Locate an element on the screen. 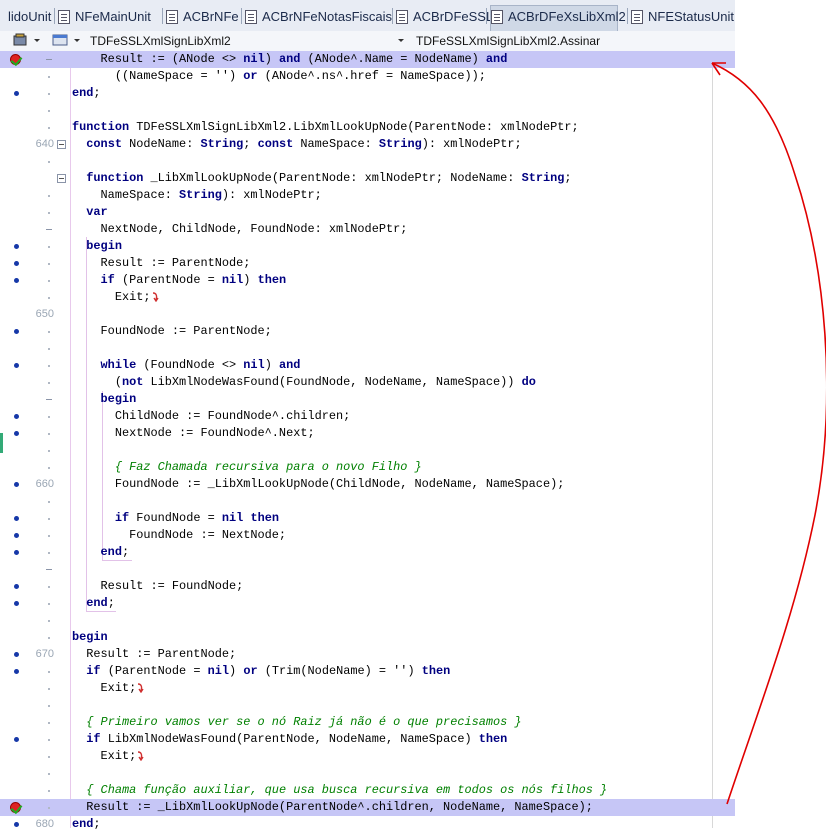 The image size is (826, 833). class-selector-combo: TDFeSSLXmlSignLibXml2 is located at coordinates (248, 41).